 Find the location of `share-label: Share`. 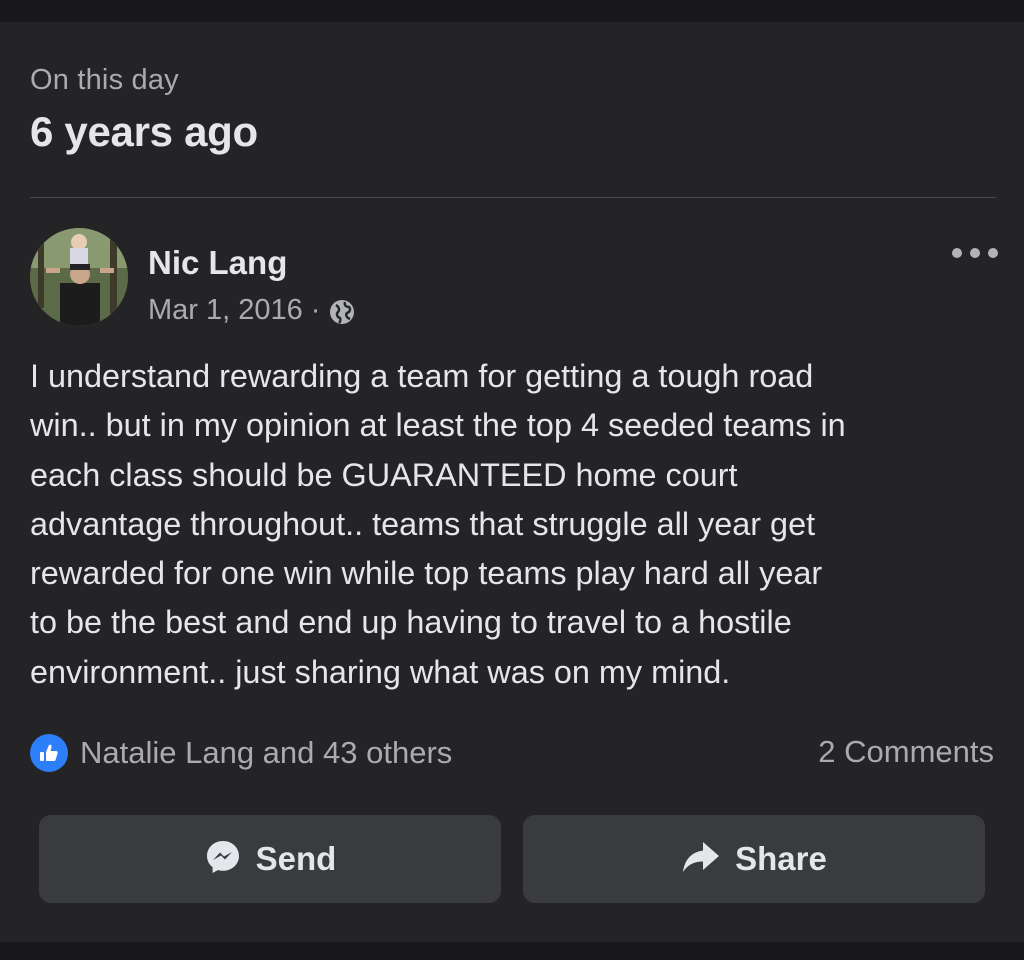

share-label: Share is located at coordinates (781, 858).